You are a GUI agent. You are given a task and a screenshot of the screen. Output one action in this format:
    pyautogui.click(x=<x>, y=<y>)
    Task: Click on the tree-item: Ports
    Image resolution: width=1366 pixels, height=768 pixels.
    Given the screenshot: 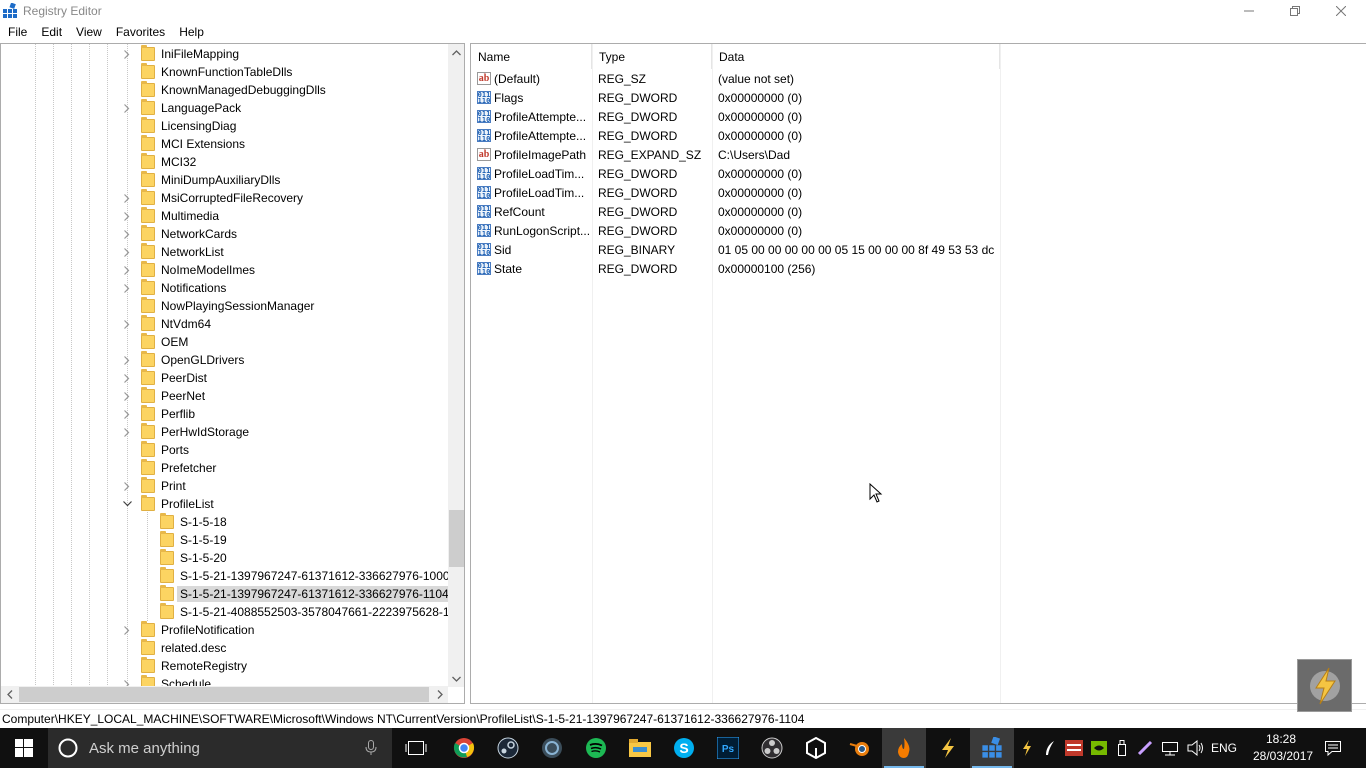 What is the action you would take?
    pyautogui.click(x=157, y=450)
    